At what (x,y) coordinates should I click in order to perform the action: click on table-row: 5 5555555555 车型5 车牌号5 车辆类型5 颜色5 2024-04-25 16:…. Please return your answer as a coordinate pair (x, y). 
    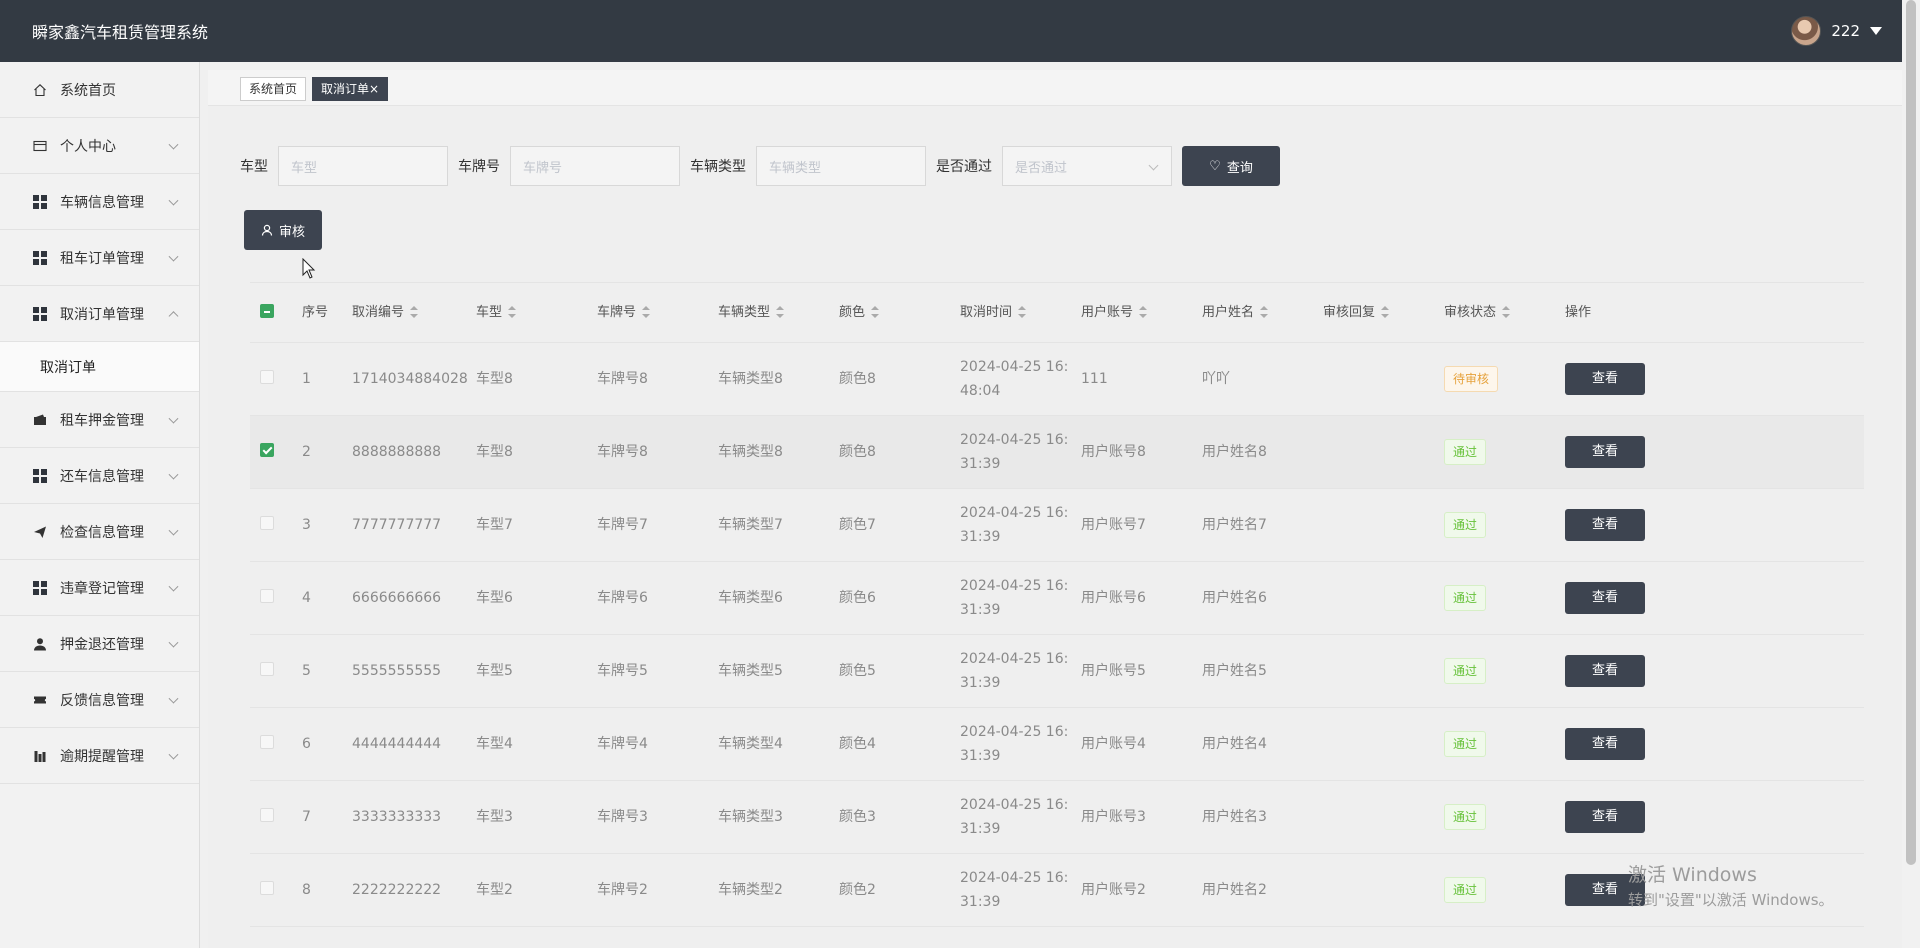
    Looking at the image, I should click on (1057, 671).